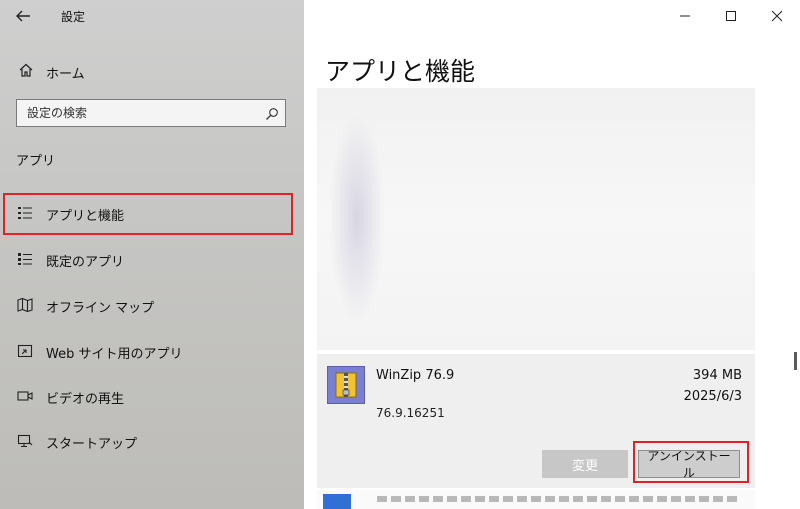 This screenshot has height=509, width=800. I want to click on app-list-item, so click(536, 499).